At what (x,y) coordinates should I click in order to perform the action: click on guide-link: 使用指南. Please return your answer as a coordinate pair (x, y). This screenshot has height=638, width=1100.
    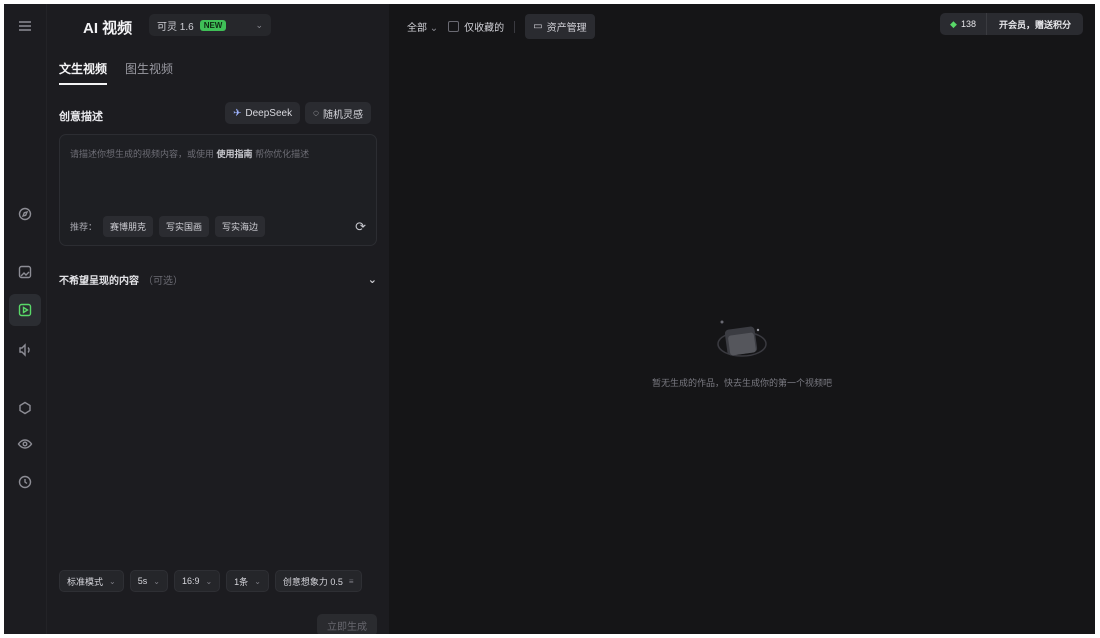
    Looking at the image, I should click on (235, 154).